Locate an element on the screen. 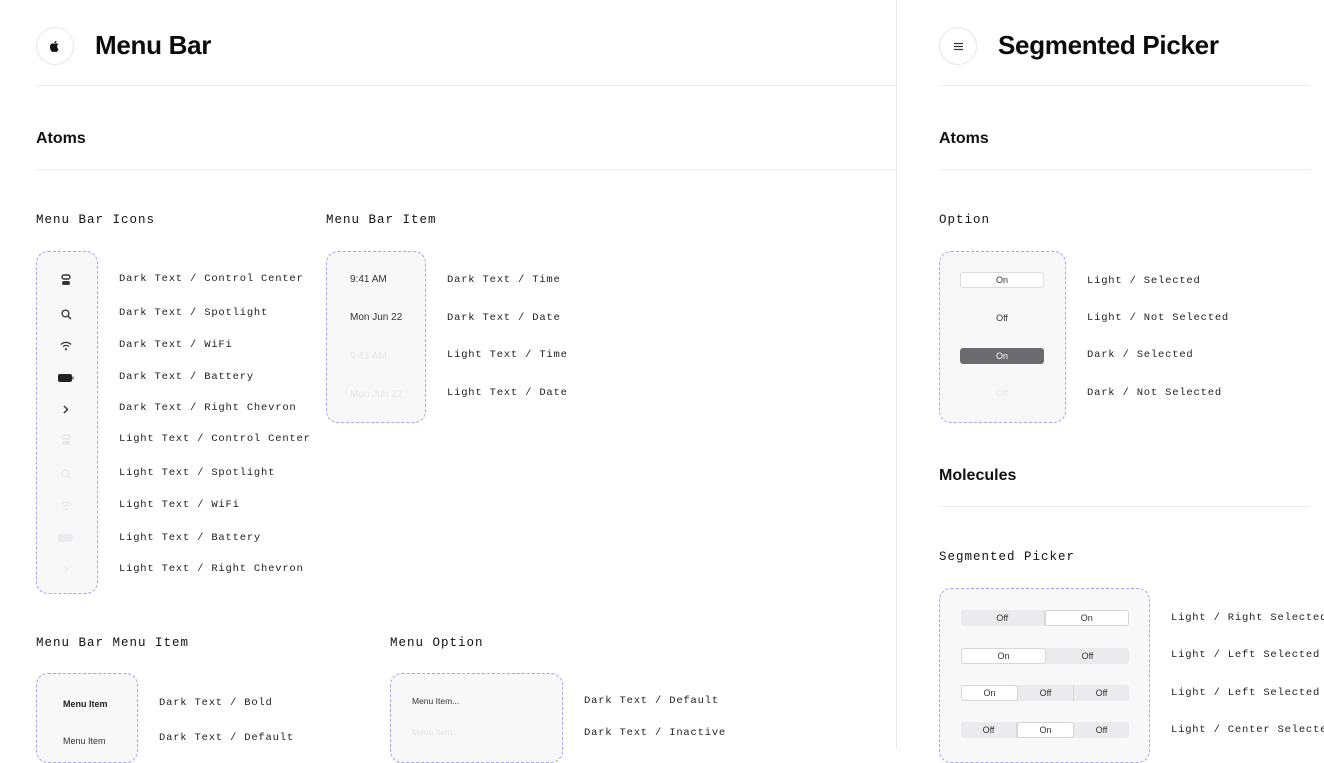  segmented-picker: On Off is located at coordinates (1045, 656).